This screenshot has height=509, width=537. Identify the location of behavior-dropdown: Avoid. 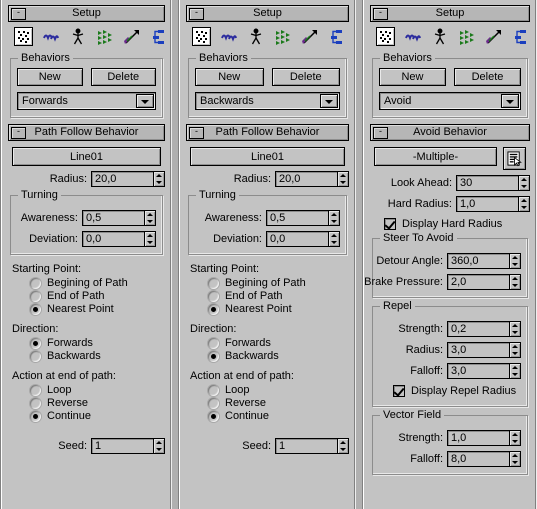
(450, 101).